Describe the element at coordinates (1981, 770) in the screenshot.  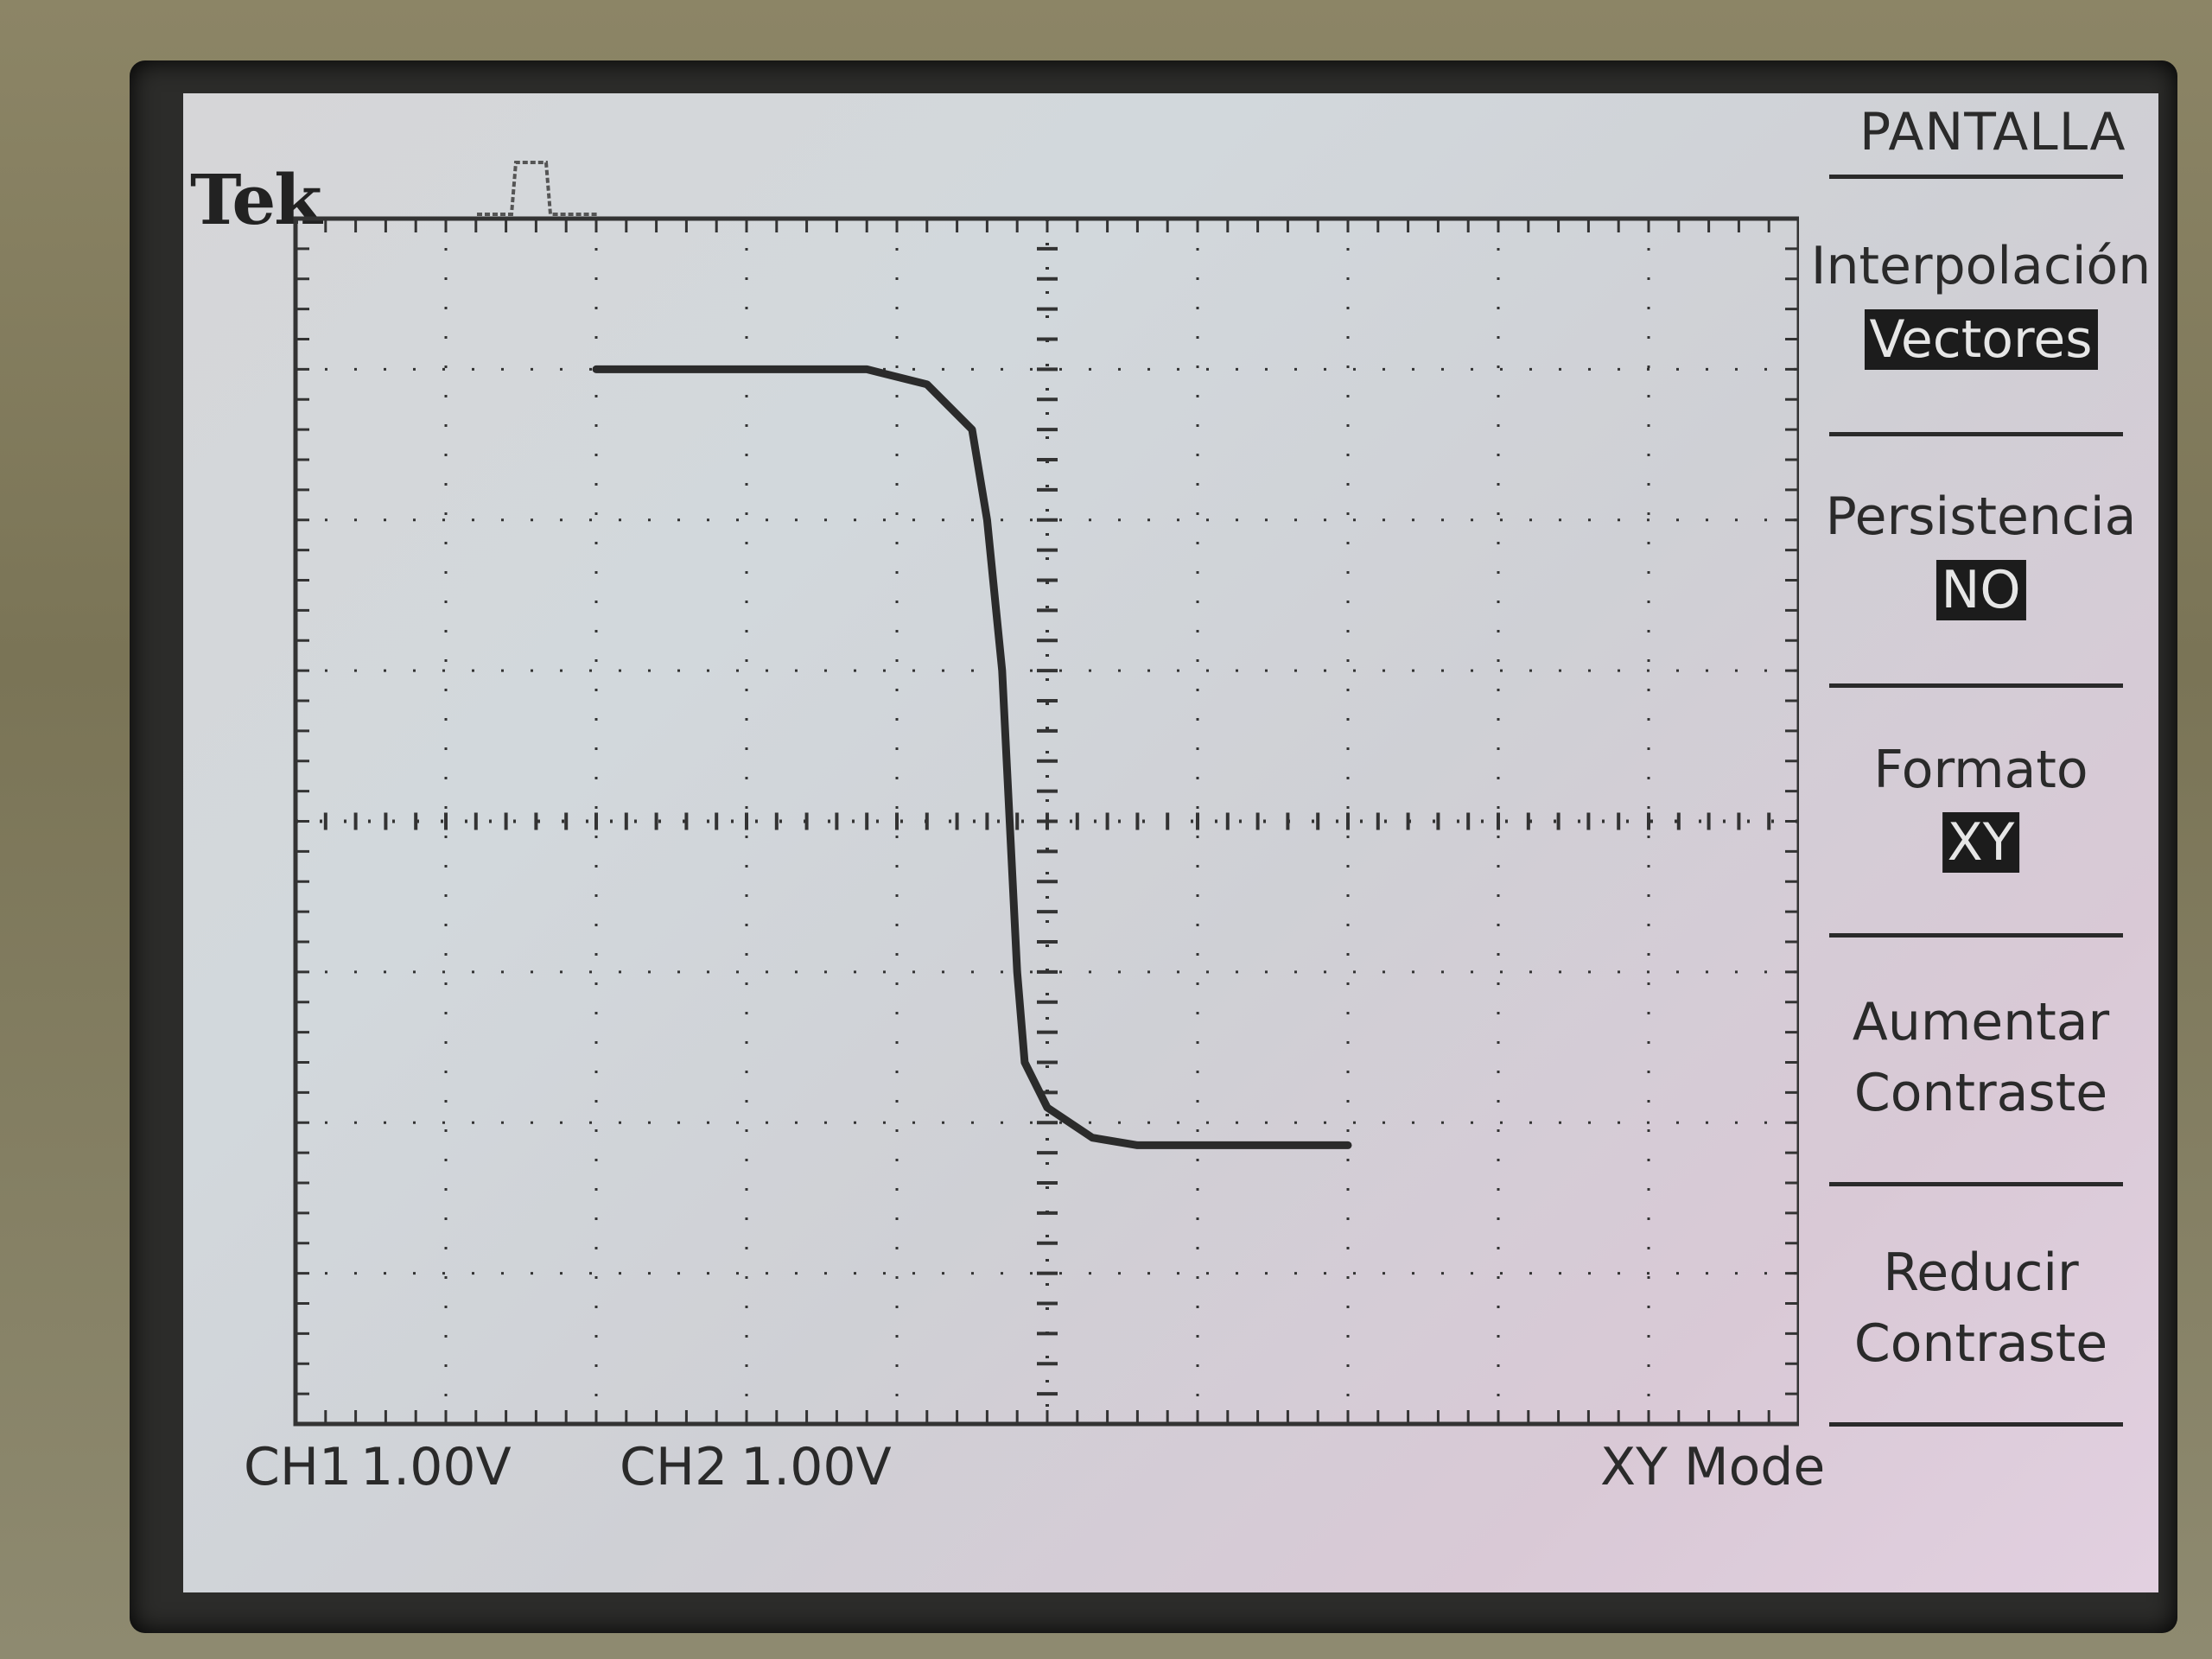
I see `menu-item-label: Formato` at that location.